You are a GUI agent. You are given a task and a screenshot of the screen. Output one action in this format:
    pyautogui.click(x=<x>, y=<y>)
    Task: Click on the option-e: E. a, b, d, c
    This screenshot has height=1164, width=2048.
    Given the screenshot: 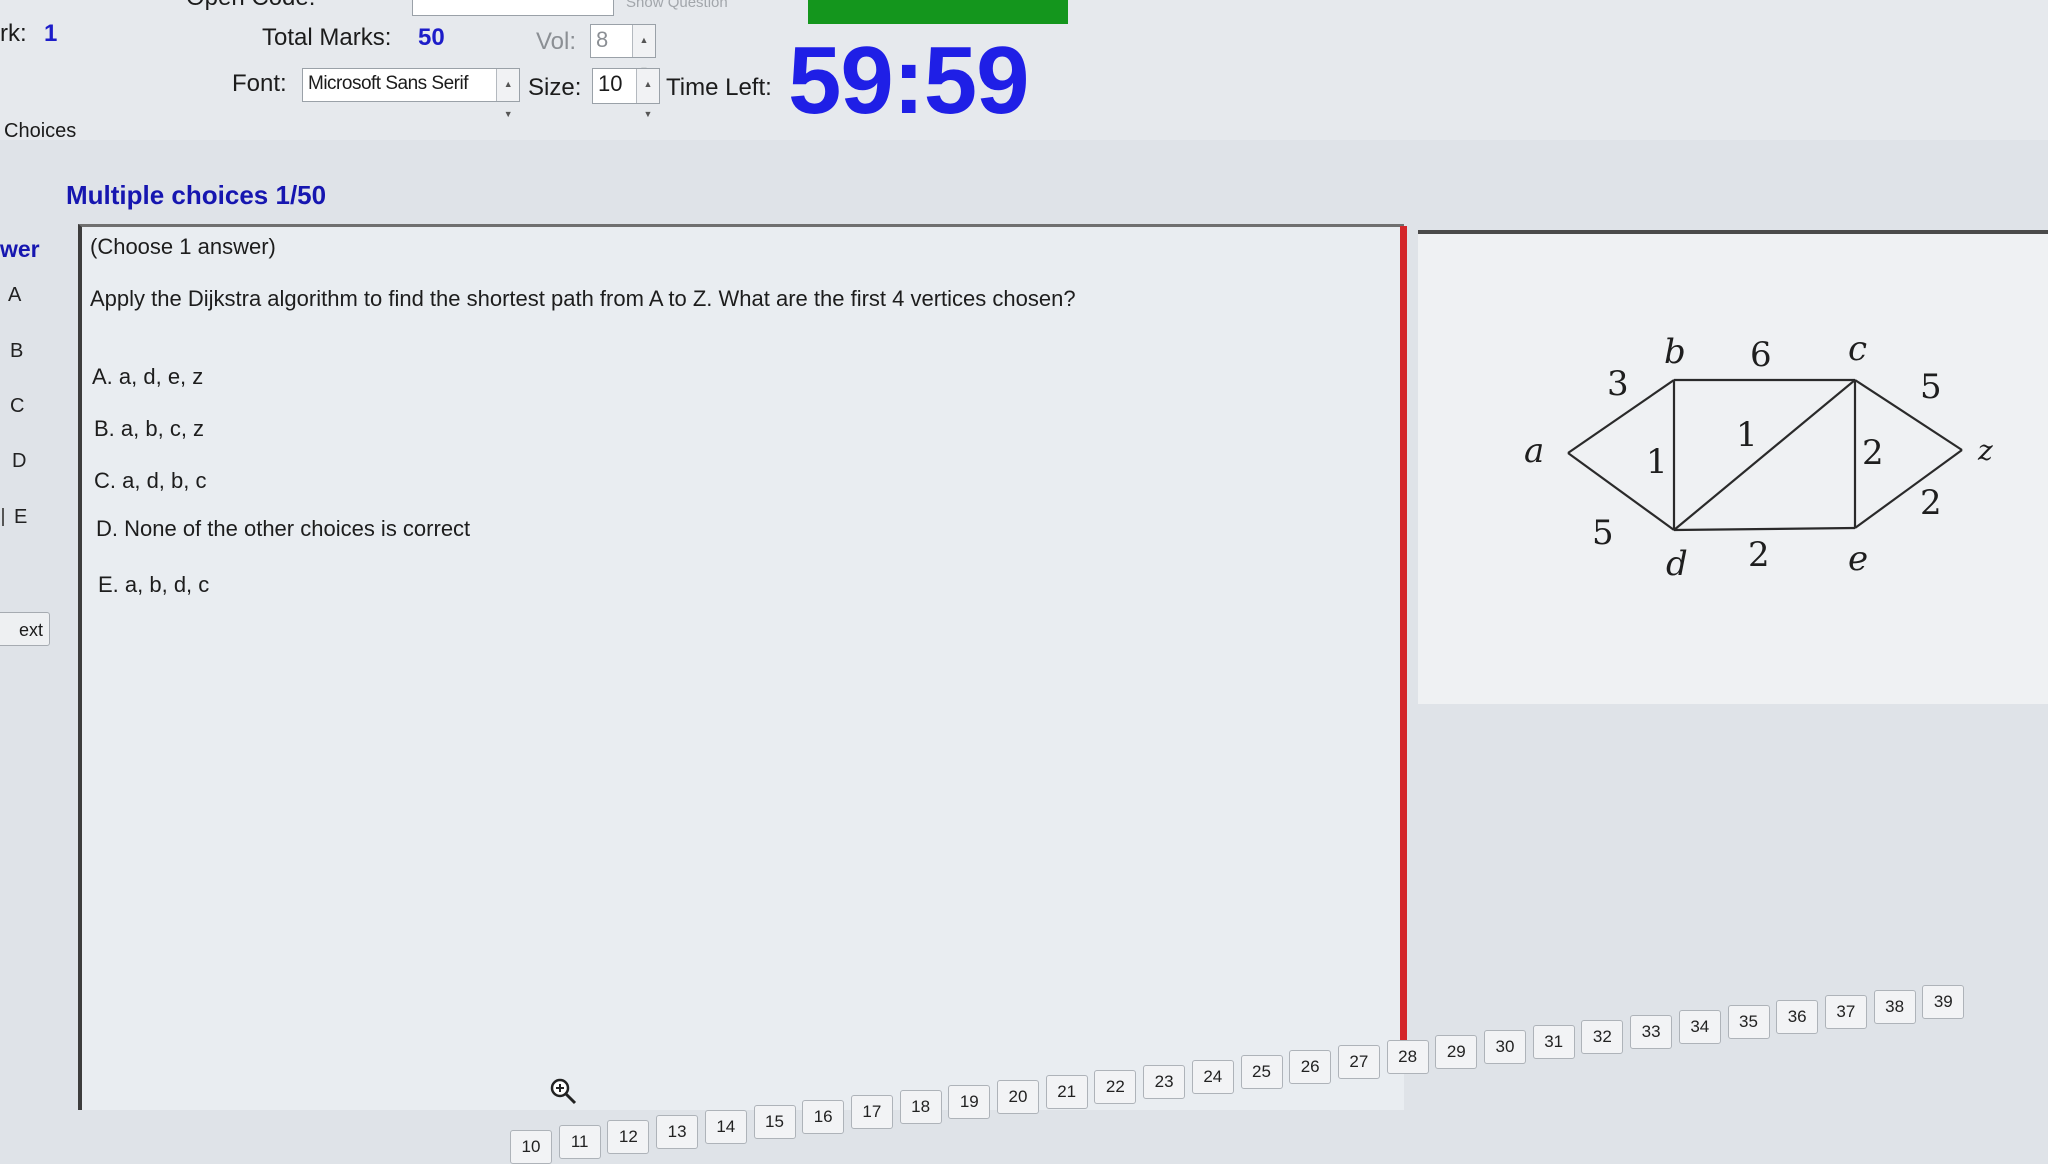 What is the action you would take?
    pyautogui.click(x=153, y=585)
    